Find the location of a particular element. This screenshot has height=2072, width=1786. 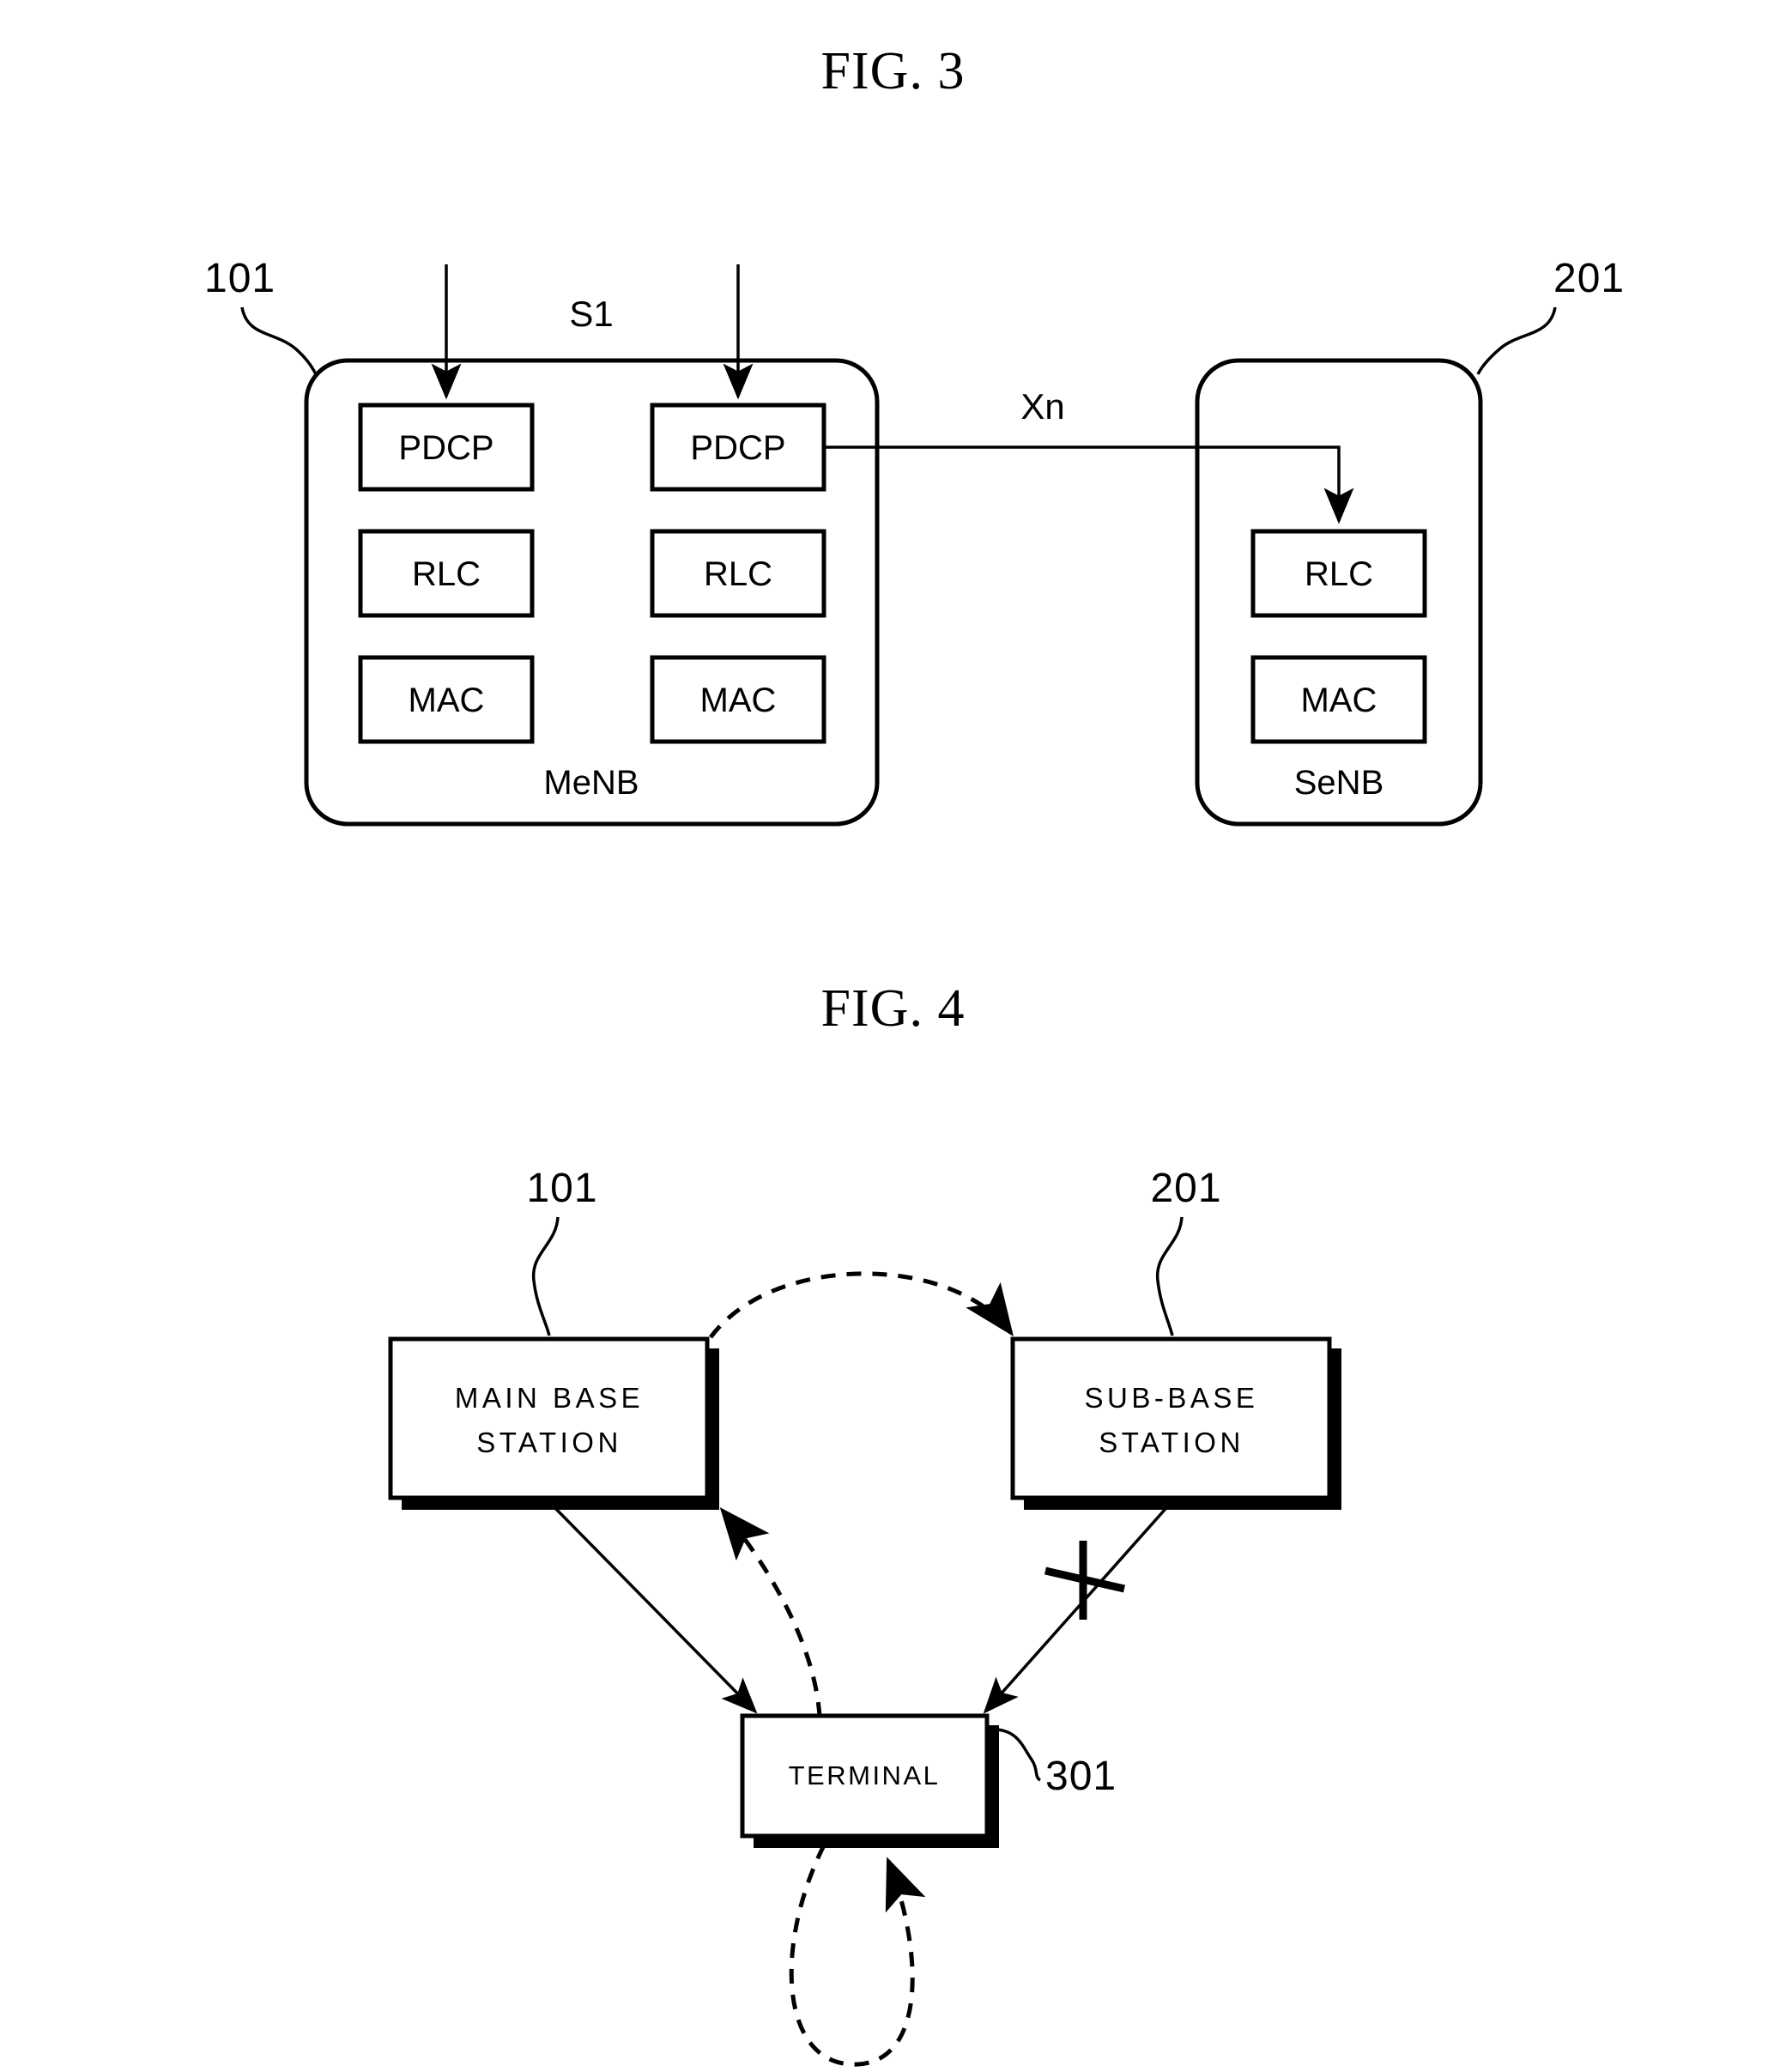

terminal-label: TERMINAL is located at coordinates (865, 1775).